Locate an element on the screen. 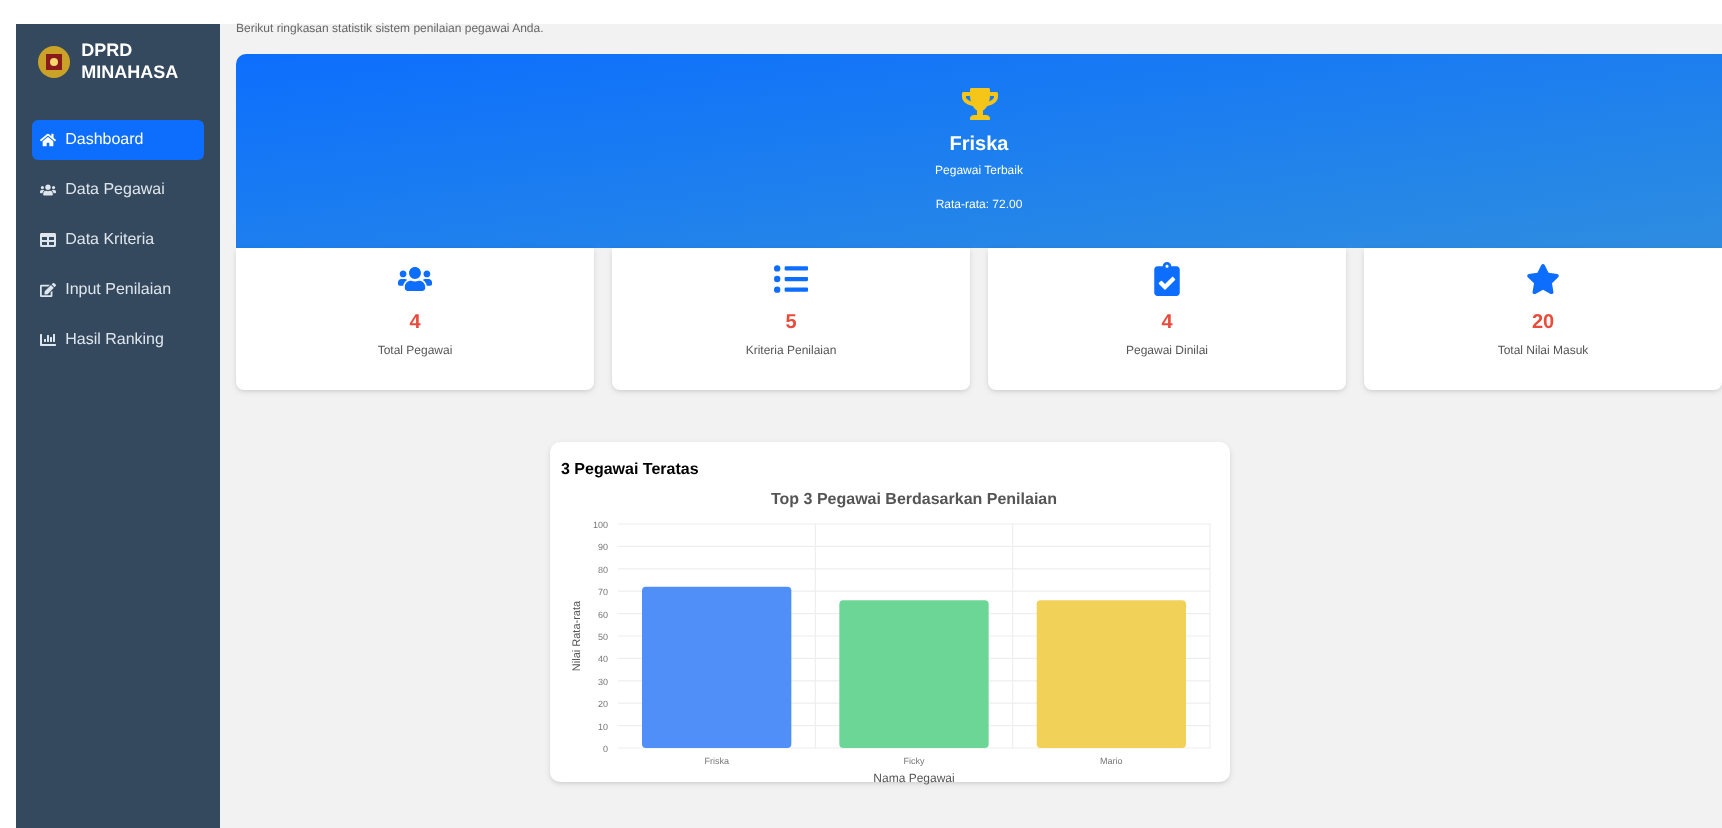 The height and width of the screenshot is (828, 1722). stat-value: 20 is located at coordinates (1543, 324).